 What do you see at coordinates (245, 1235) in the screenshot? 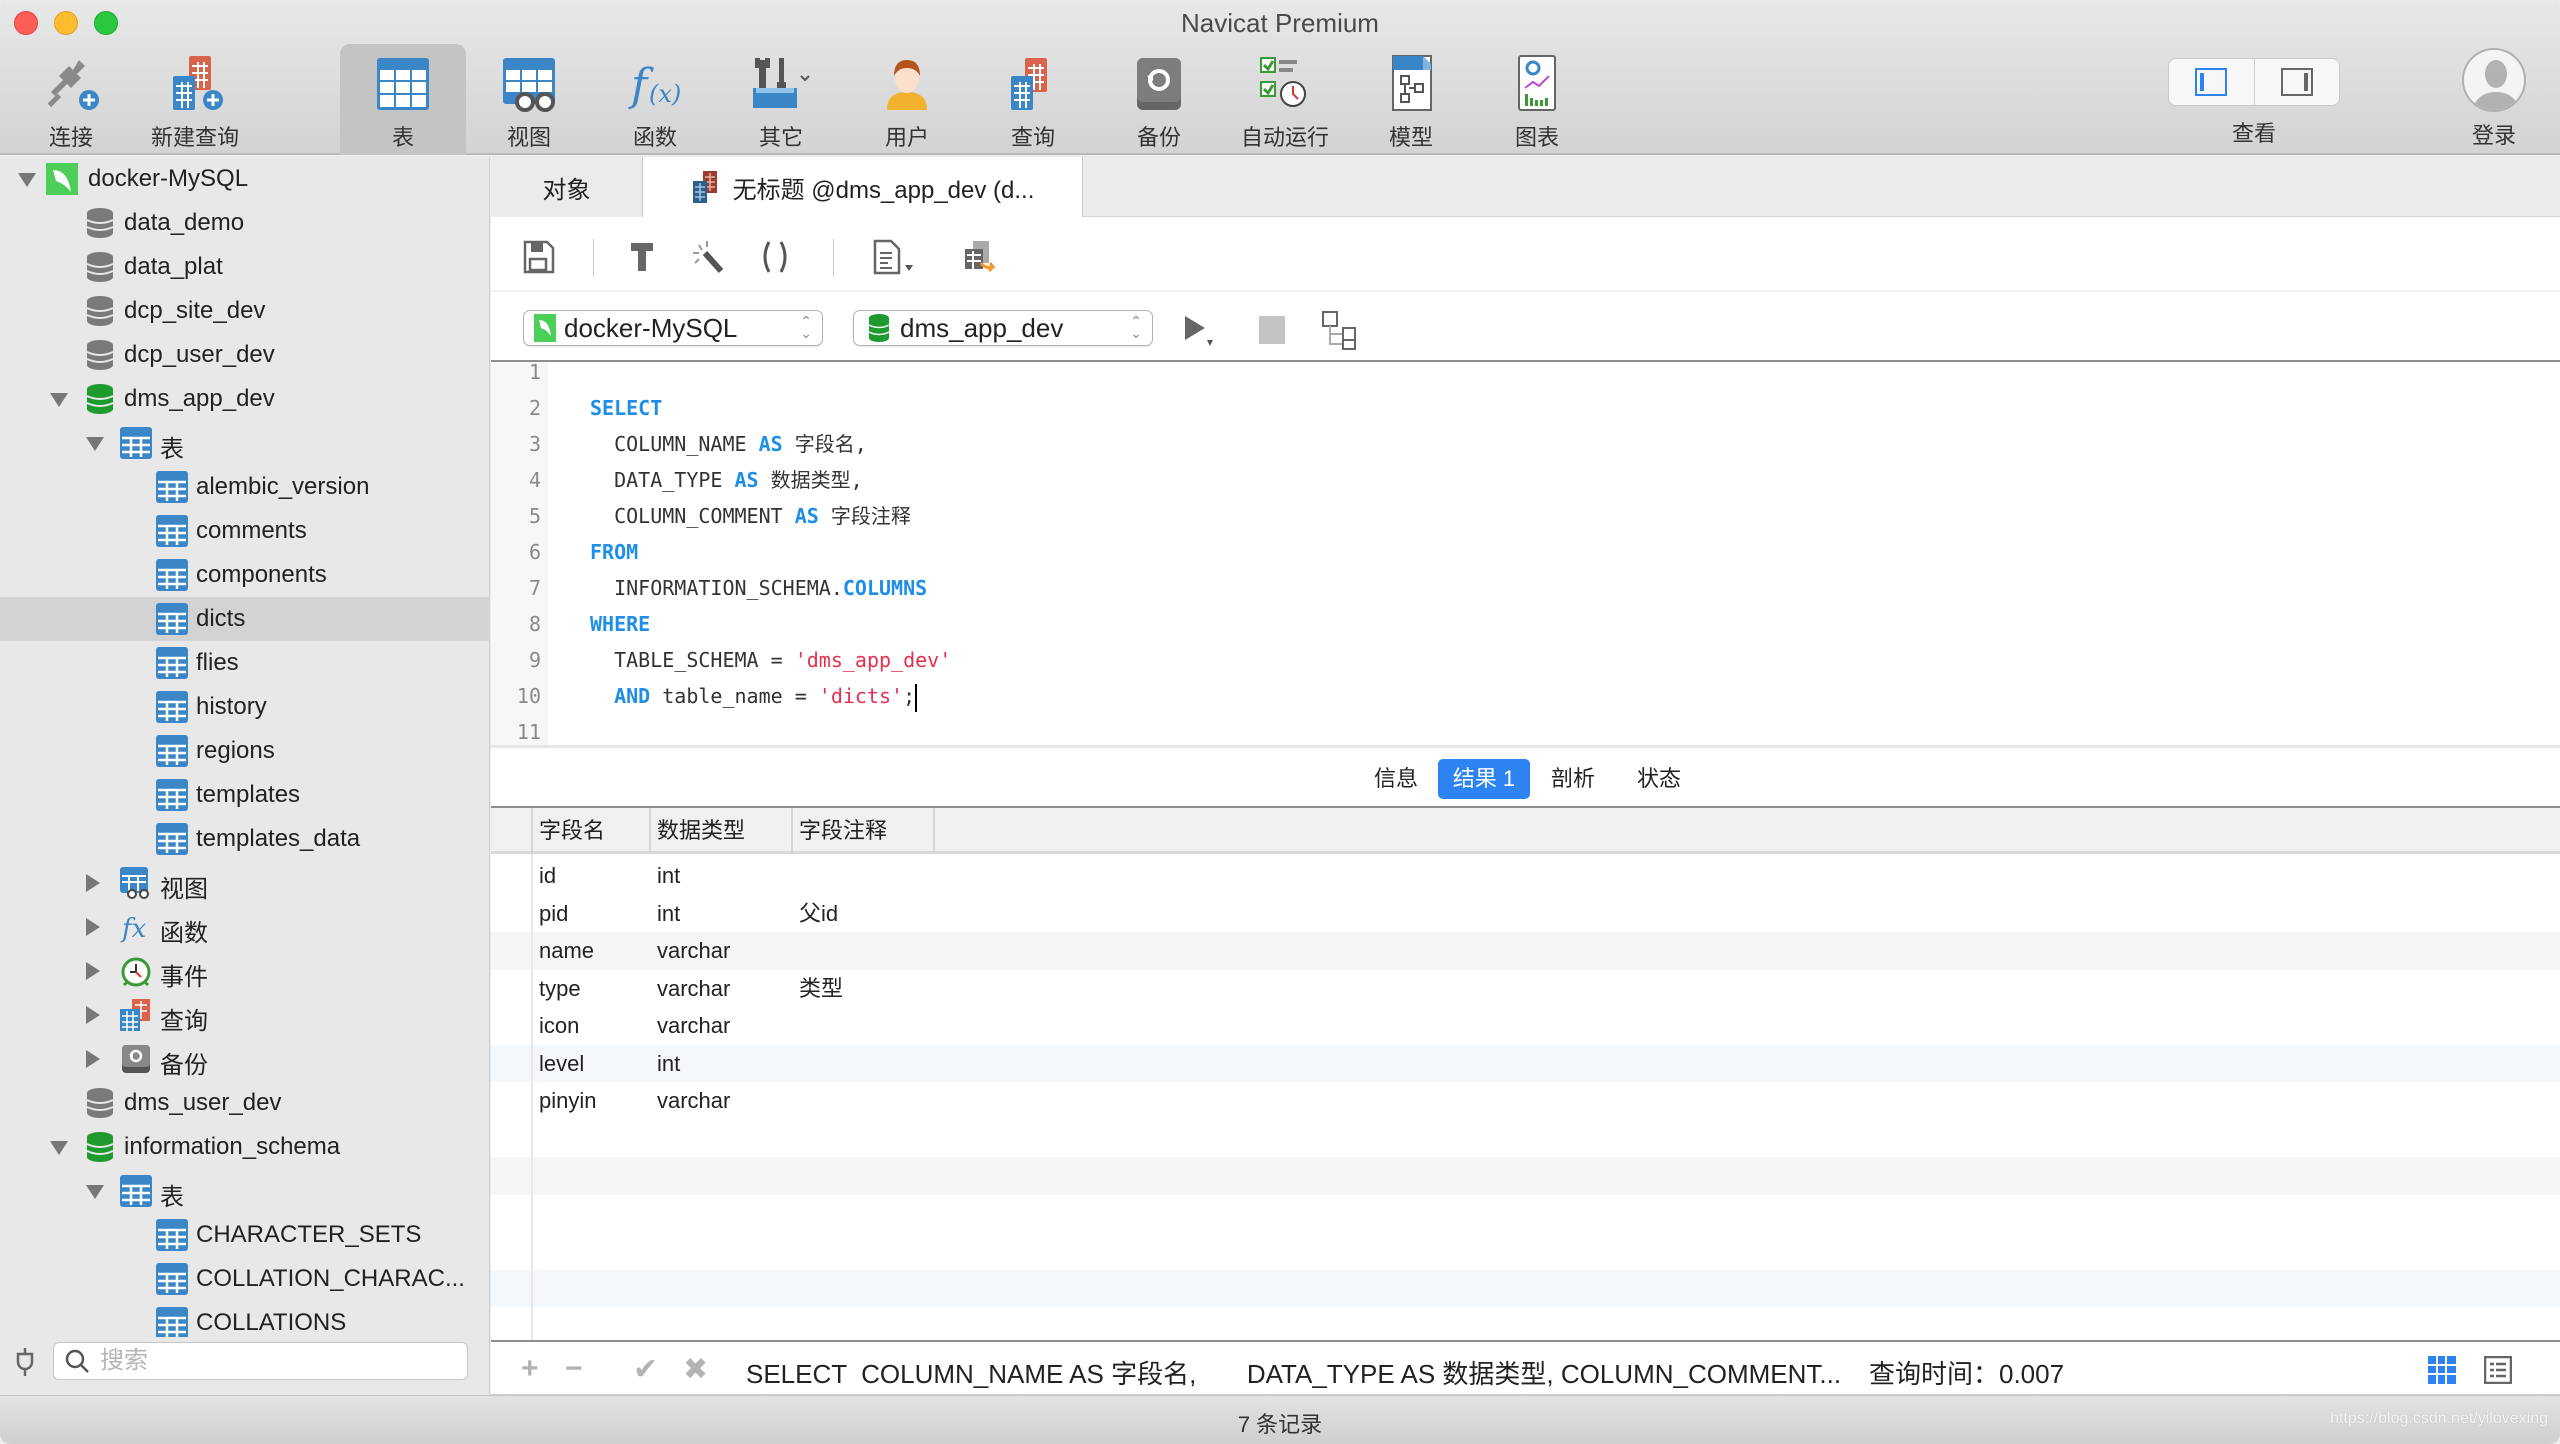
I see `tree-item: CHARACTER_SETS` at bounding box center [245, 1235].